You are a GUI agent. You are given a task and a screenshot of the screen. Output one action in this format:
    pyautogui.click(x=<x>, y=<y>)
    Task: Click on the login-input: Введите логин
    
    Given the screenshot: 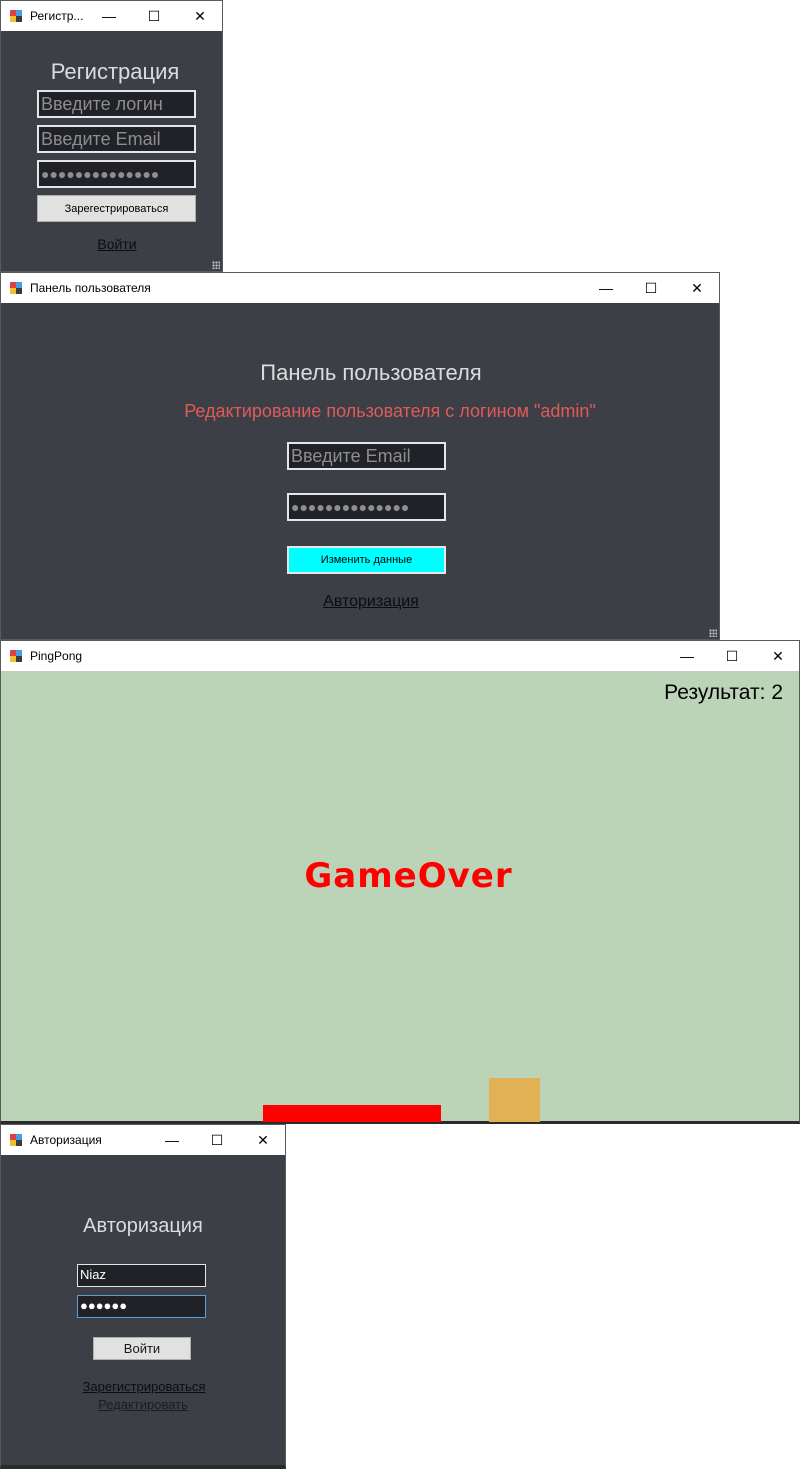 What is the action you would take?
    pyautogui.click(x=116, y=104)
    